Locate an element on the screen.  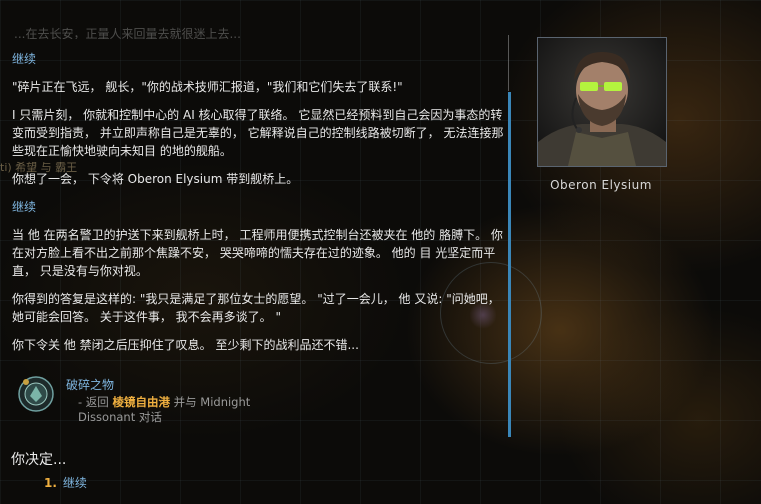
quest-location: 棱镜自由港 is located at coordinates (141, 402).